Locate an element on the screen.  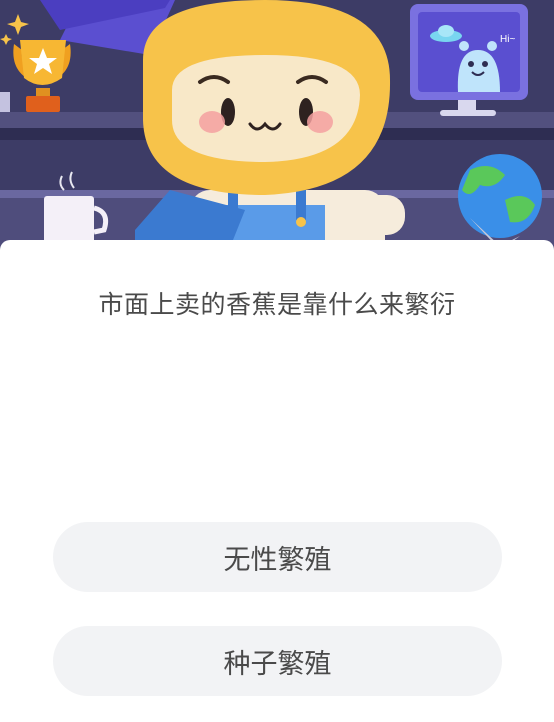
monitor-greeting: Hi~ is located at coordinates (507, 39).